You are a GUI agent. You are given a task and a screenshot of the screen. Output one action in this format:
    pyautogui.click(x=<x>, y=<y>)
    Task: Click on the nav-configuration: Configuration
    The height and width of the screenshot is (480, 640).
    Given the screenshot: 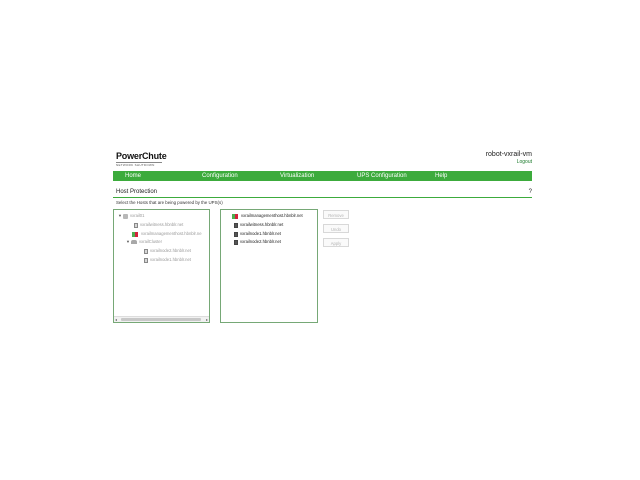 What is the action you would take?
    pyautogui.click(x=220, y=176)
    